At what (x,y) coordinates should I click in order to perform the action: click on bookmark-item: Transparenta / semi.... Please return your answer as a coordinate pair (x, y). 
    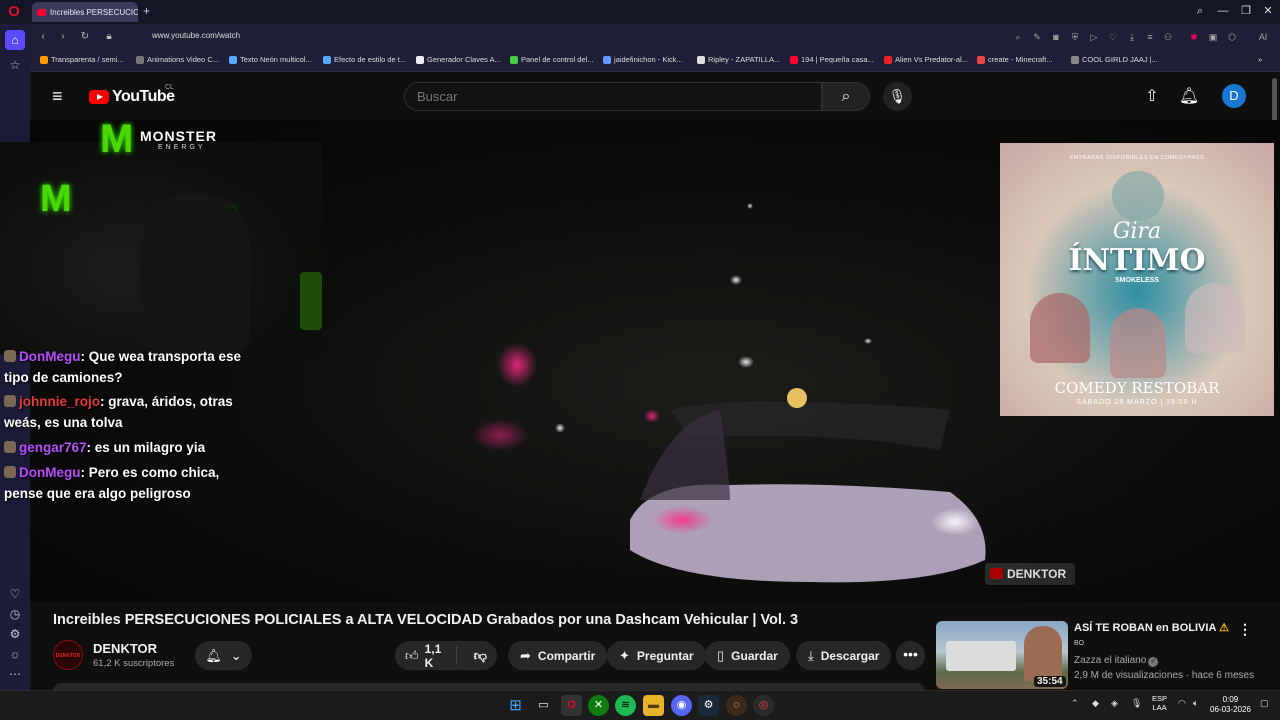
    Looking at the image, I should click on (82, 59).